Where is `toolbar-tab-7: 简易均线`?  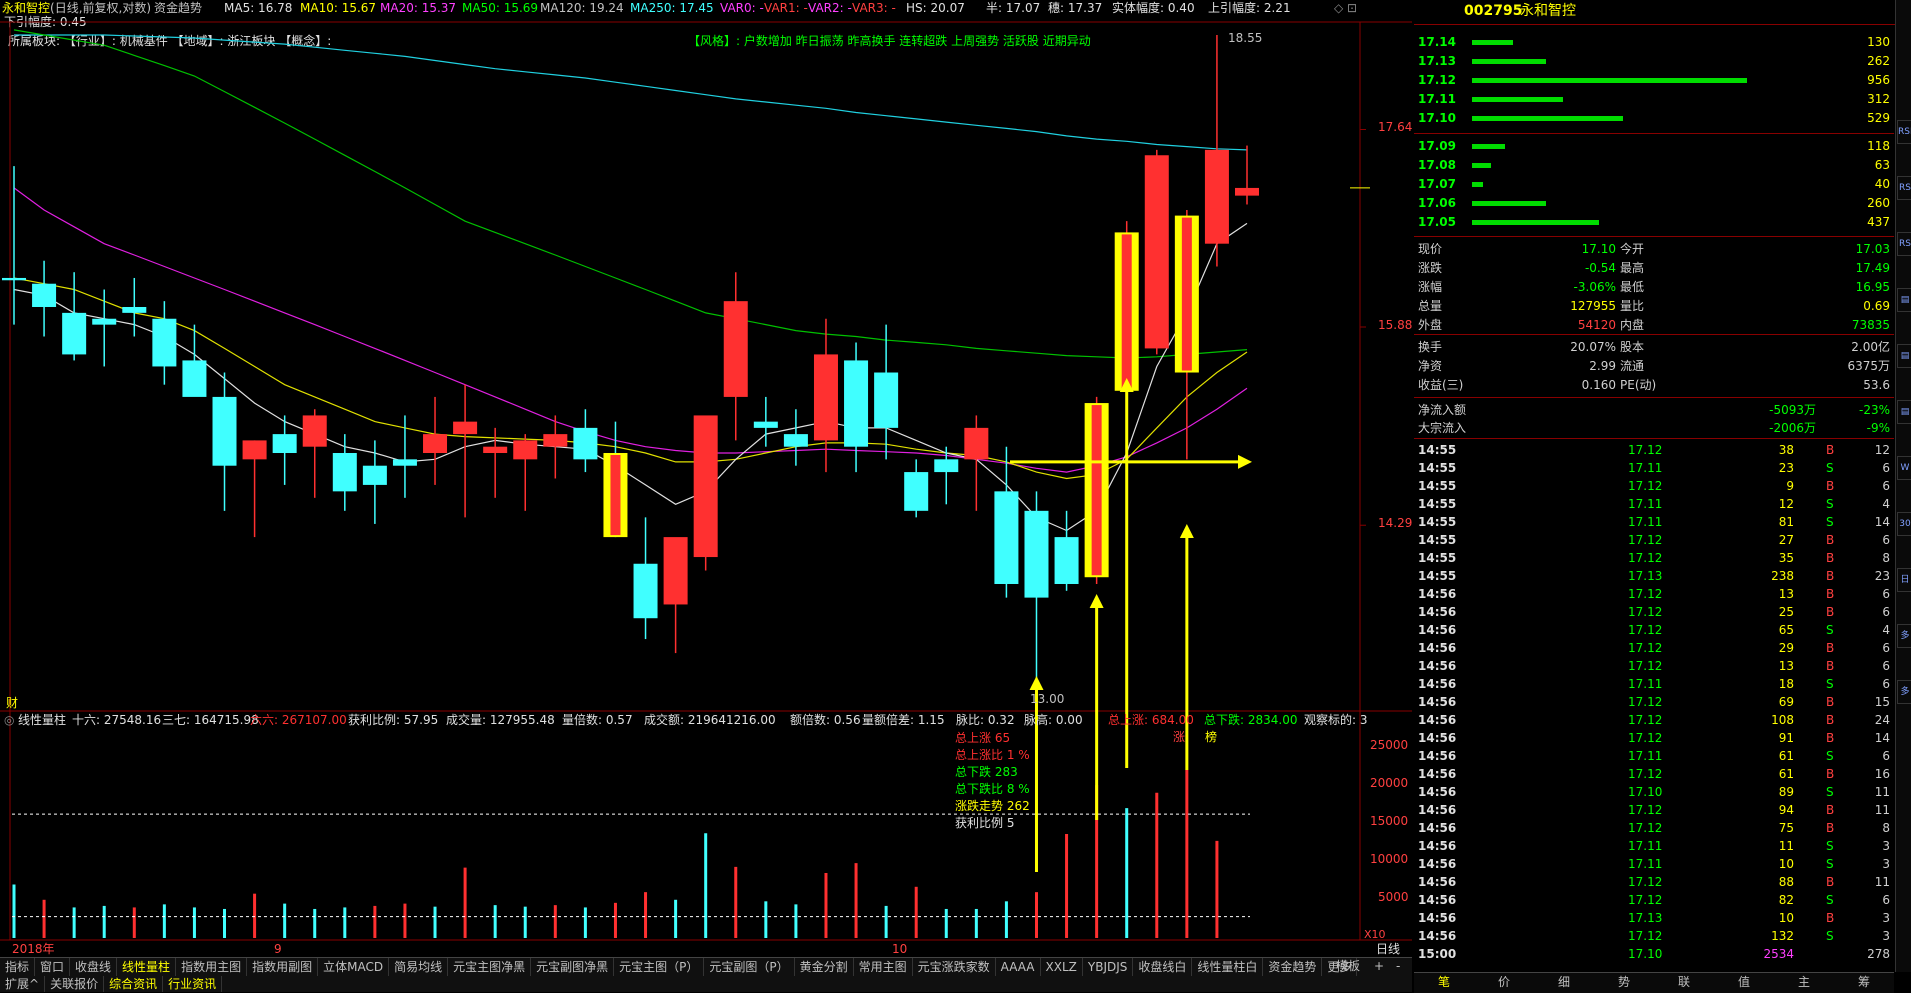
toolbar-tab-7: 简易均线 is located at coordinates (419, 967).